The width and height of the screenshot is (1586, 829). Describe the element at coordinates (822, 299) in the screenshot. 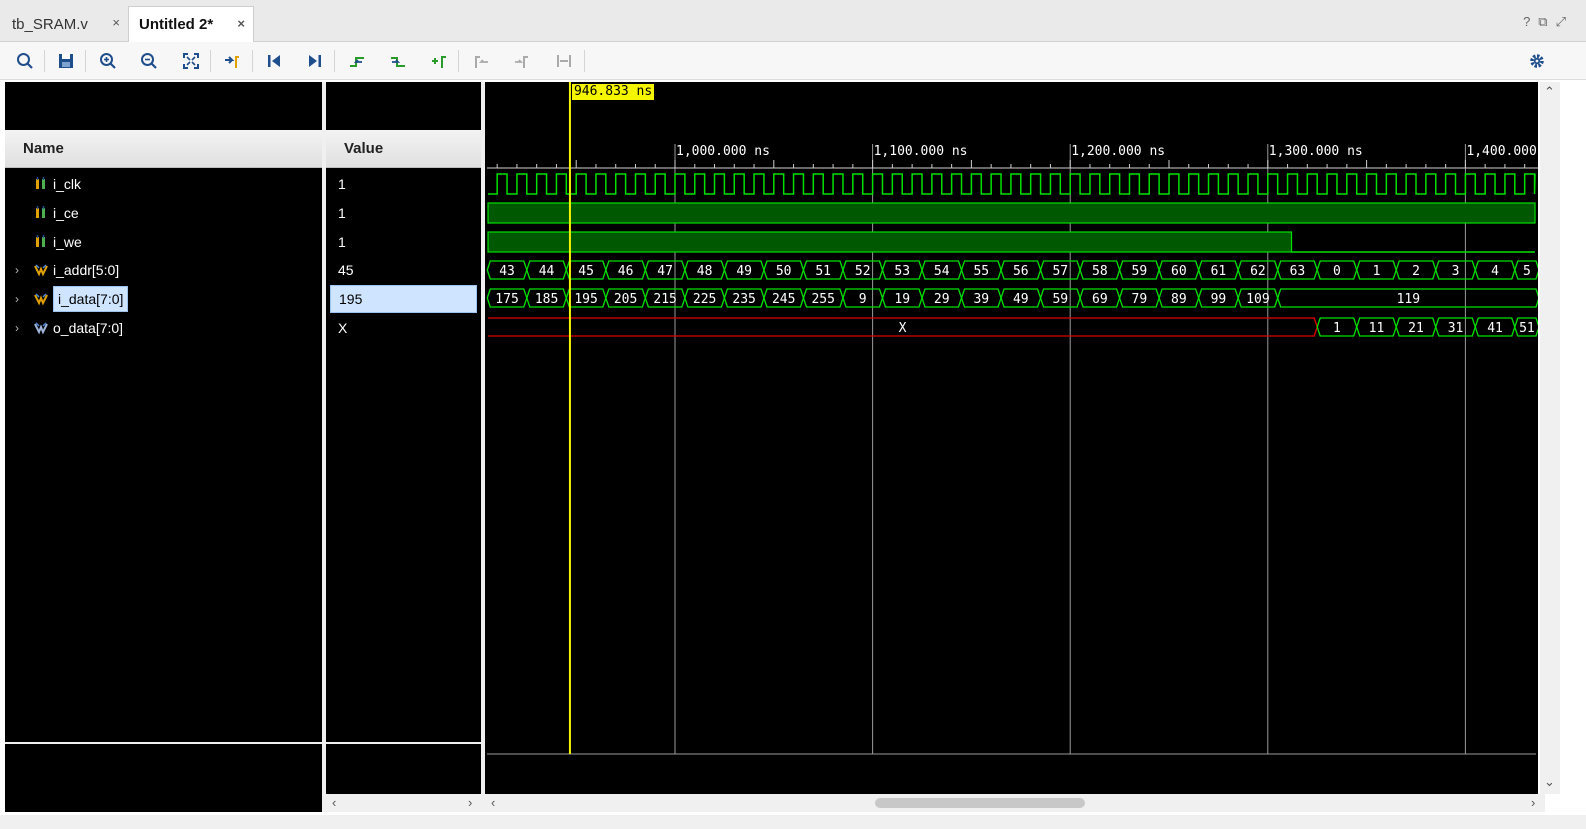

I see `data-value-label: 255` at that location.